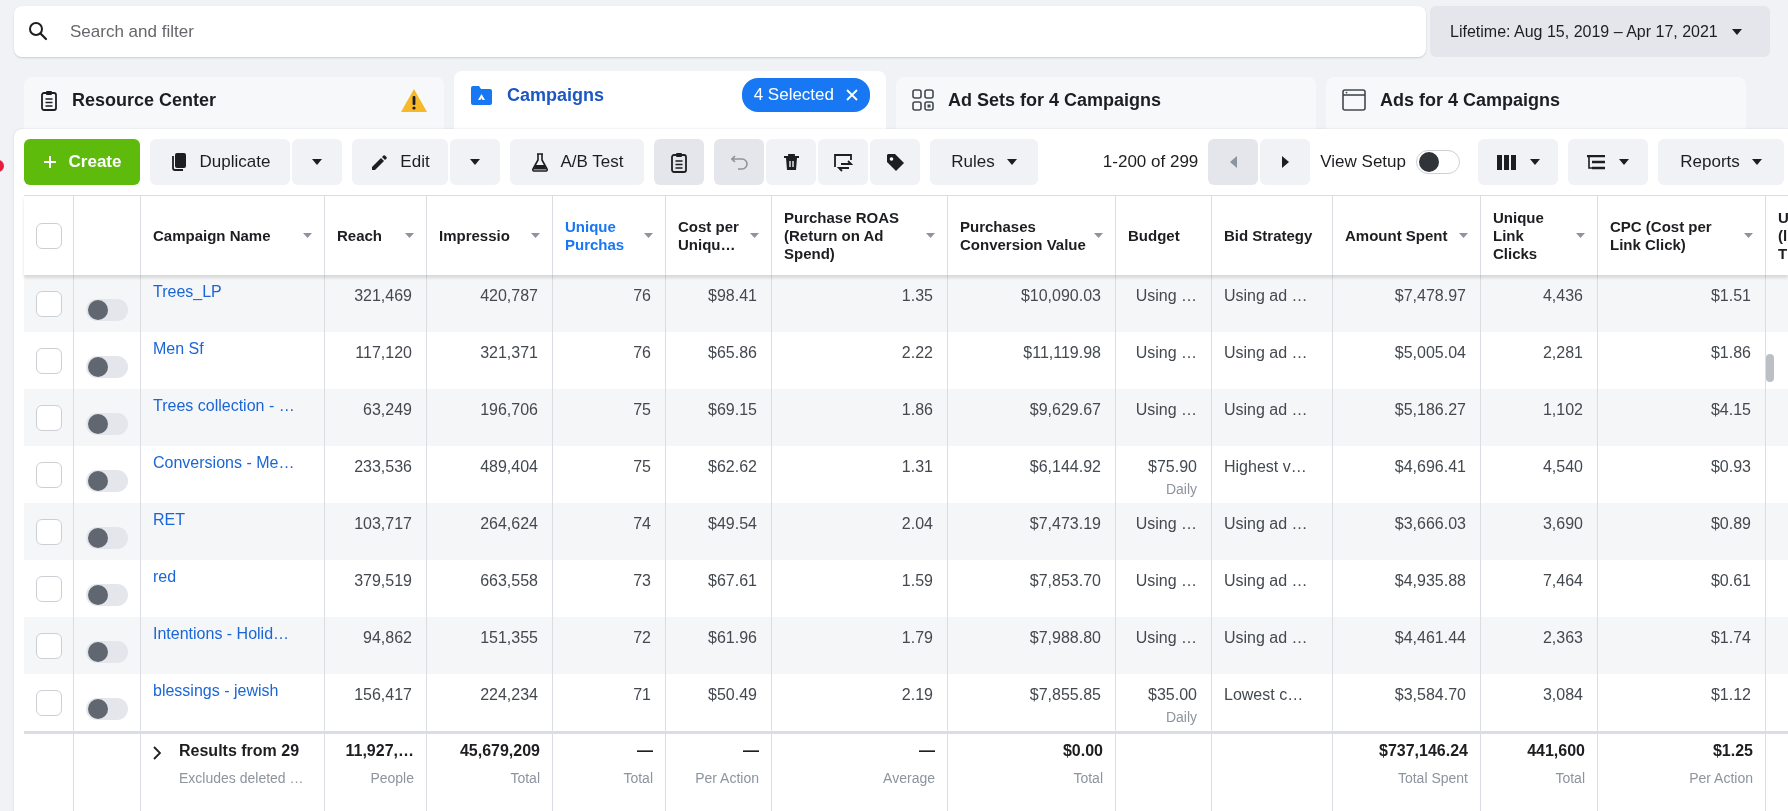 The image size is (1788, 811). Describe the element at coordinates (383, 524) in the screenshot. I see `table-cell: 103,717` at that location.